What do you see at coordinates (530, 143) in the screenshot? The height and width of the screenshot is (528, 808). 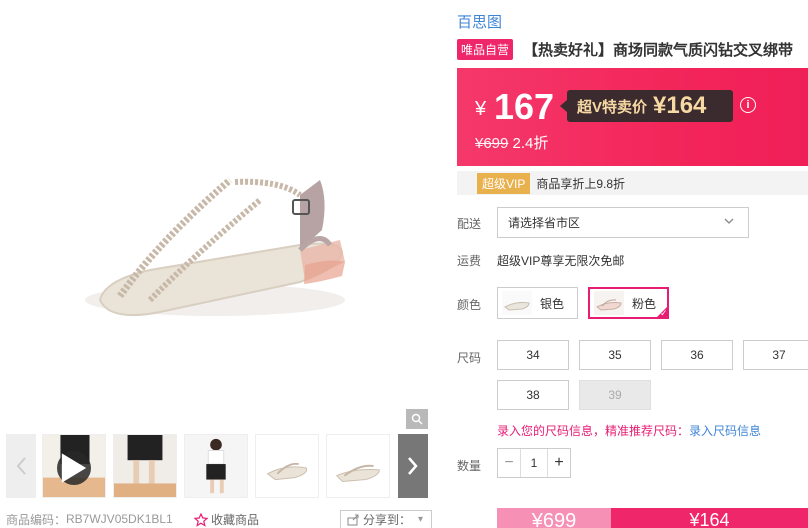 I see `discount-rate: 2.4折` at bounding box center [530, 143].